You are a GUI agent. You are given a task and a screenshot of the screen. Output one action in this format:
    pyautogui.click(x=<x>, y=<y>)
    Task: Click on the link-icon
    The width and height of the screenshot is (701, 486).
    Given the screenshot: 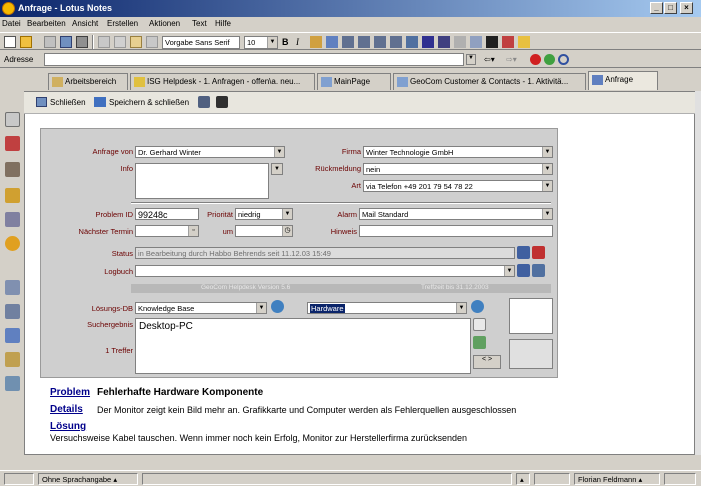 What is the action you would take?
    pyautogui.click(x=460, y=42)
    